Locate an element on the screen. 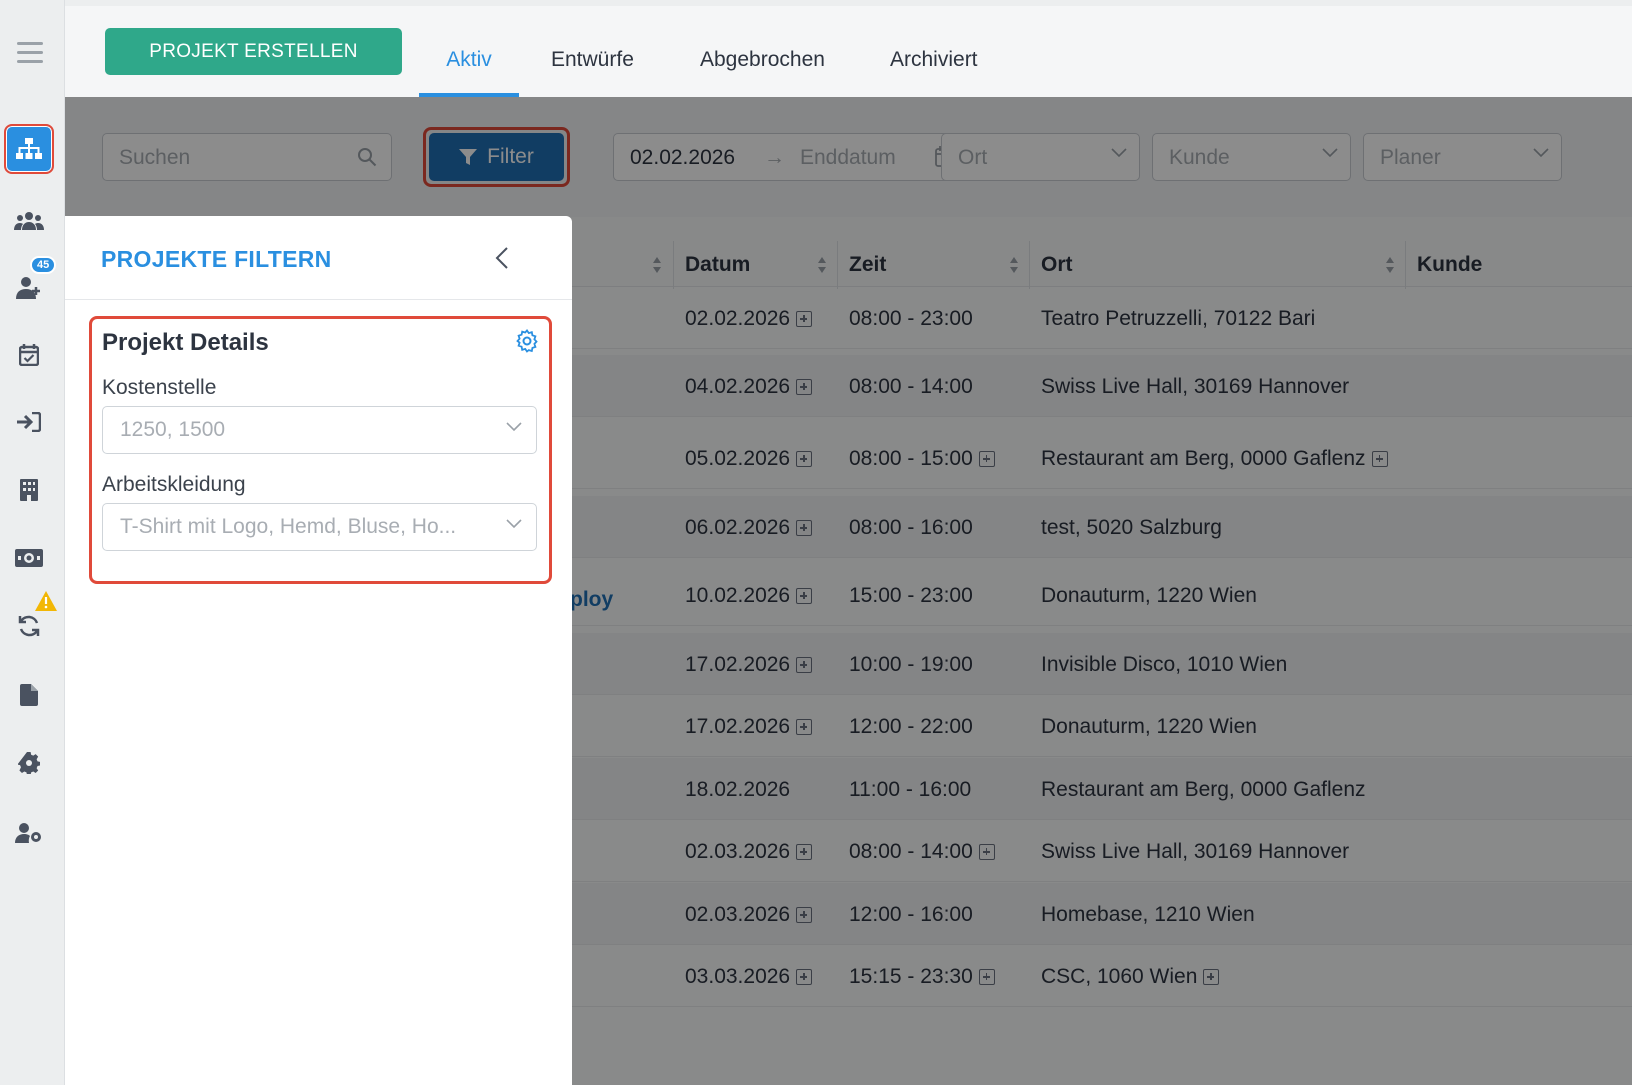  sidebar-item-team is located at coordinates (29, 221).